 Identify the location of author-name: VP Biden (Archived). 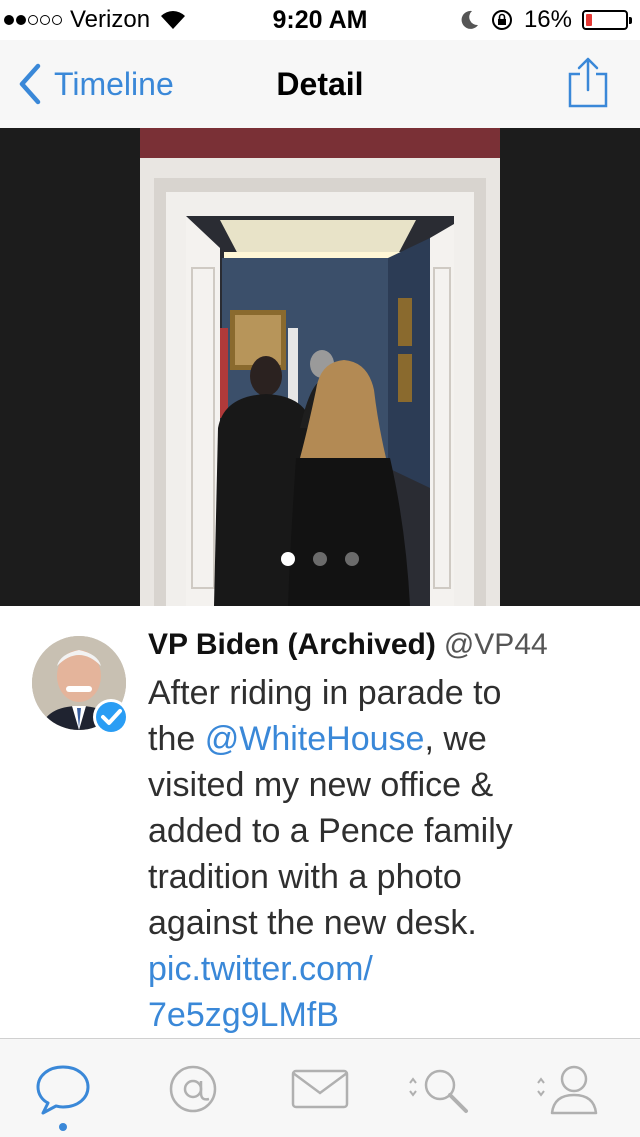
(292, 644).